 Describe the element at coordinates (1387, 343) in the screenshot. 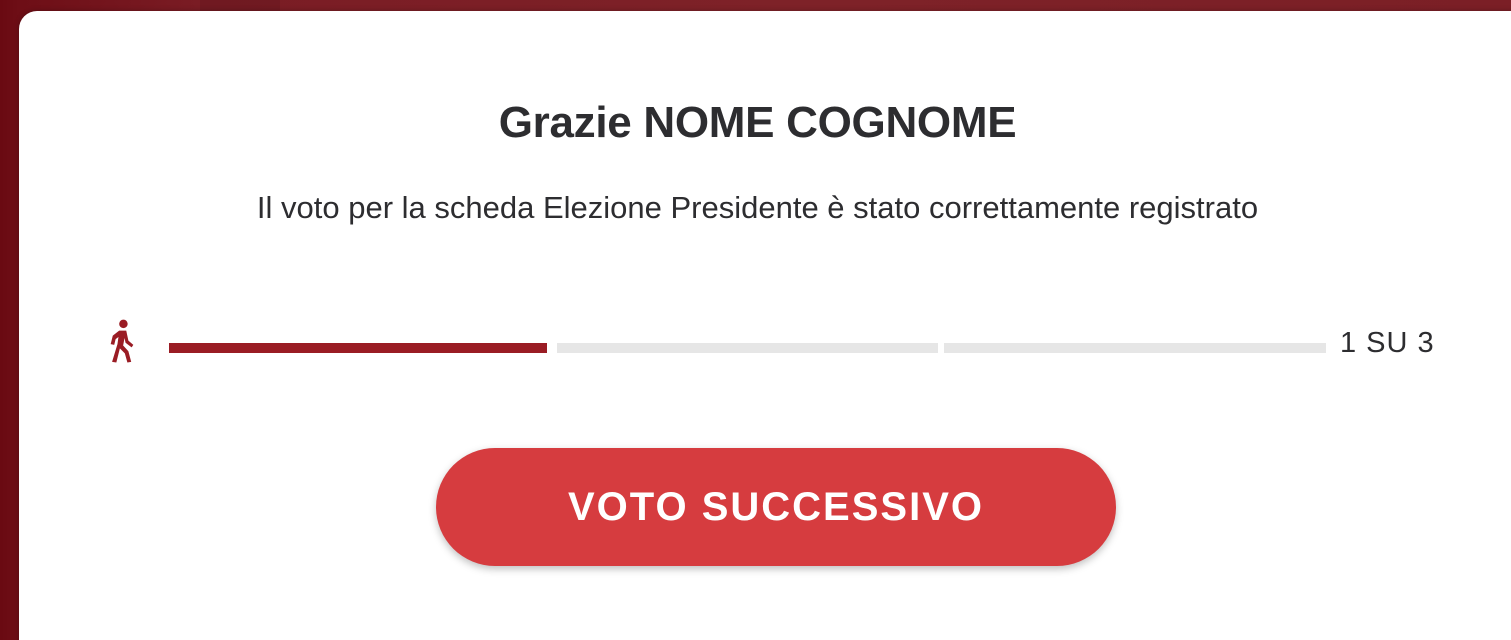

I see `step-counter: 1 SU 3` at that location.